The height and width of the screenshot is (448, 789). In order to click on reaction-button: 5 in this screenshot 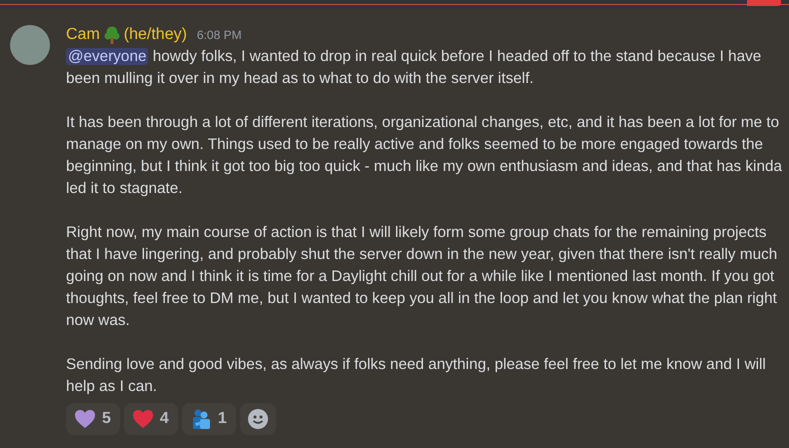, I will do `click(93, 419)`.